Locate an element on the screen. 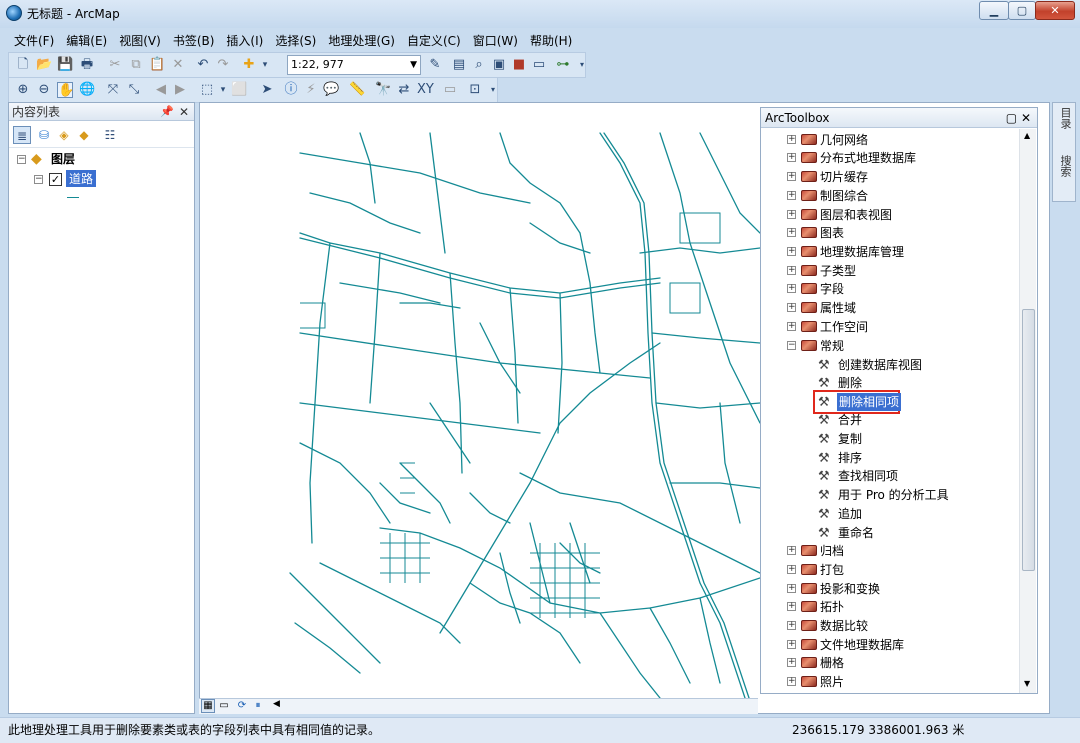 The width and height of the screenshot is (1080, 743). menu-edit: 编辑(E) is located at coordinates (86, 41).